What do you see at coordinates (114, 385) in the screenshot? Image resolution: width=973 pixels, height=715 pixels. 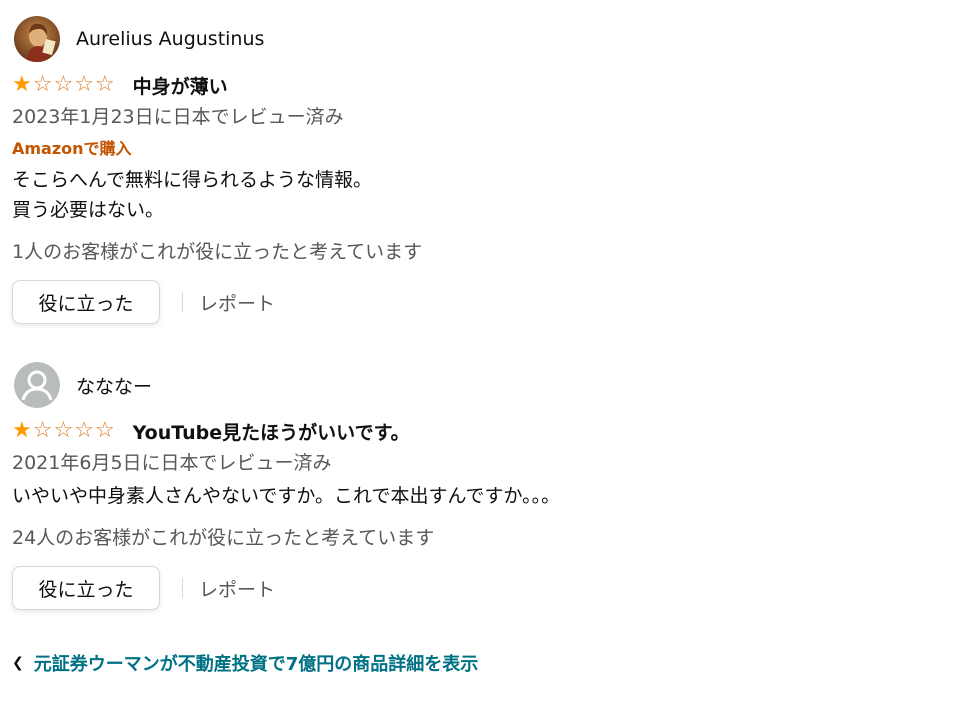 I see `reviewer-name: なななー` at bounding box center [114, 385].